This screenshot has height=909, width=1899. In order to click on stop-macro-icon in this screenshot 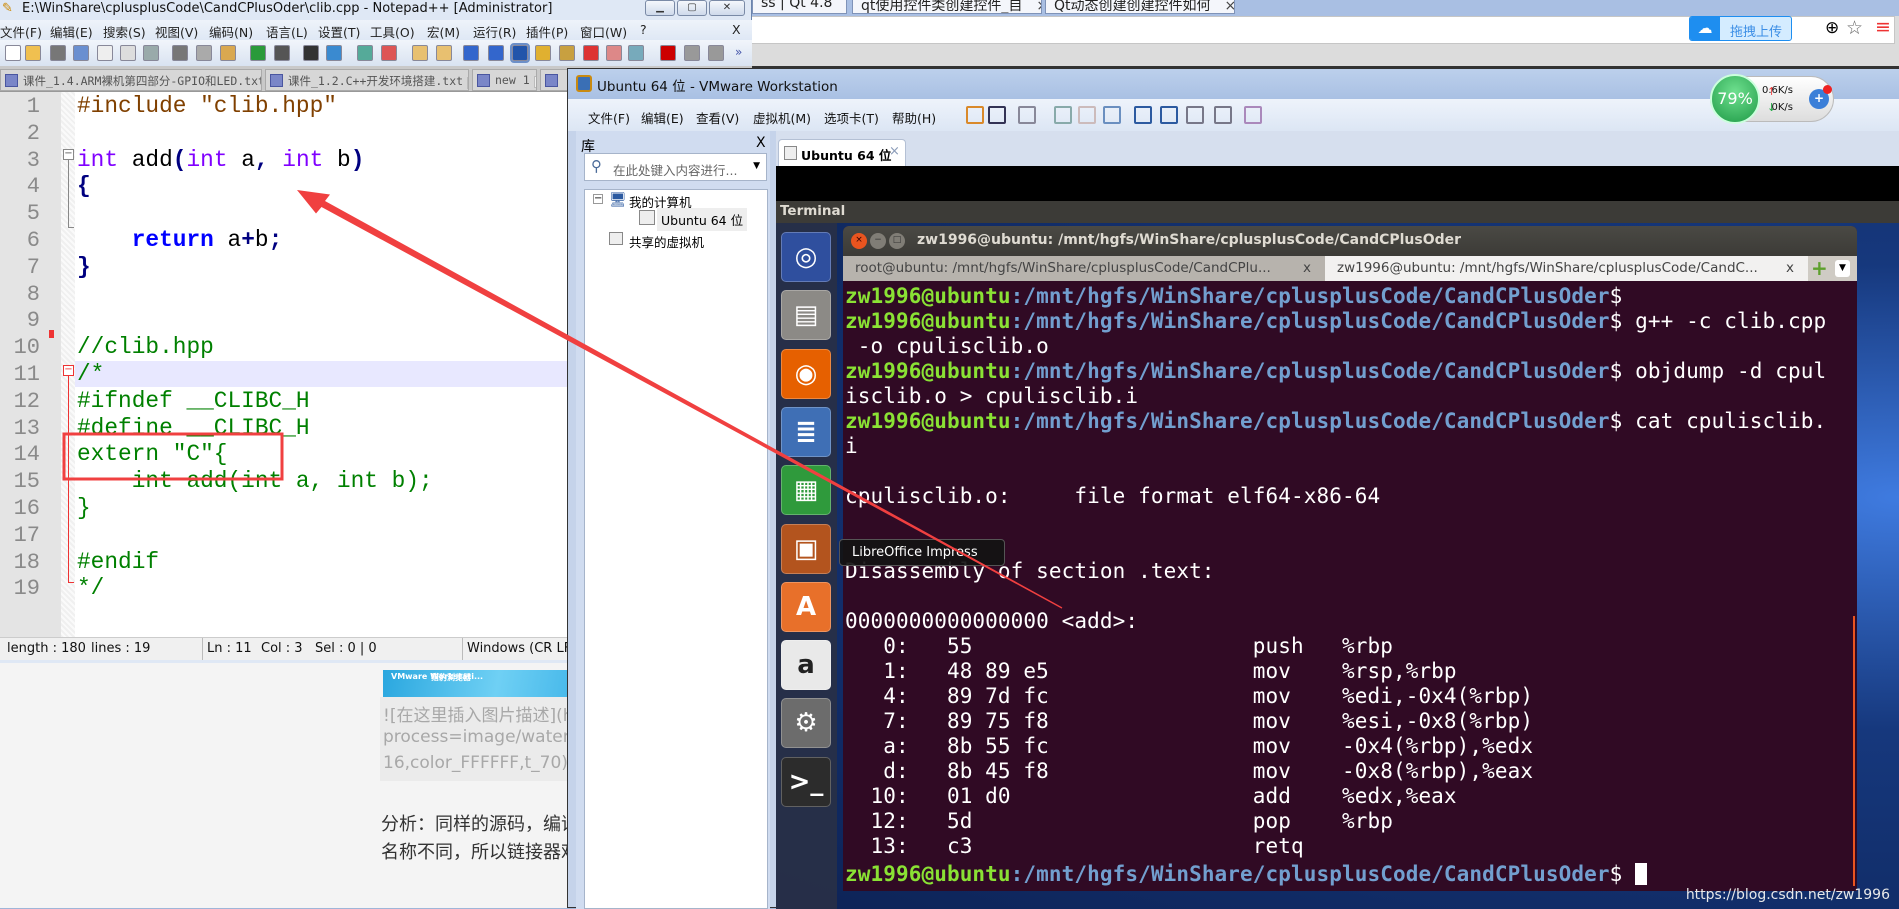, I will do `click(692, 53)`.